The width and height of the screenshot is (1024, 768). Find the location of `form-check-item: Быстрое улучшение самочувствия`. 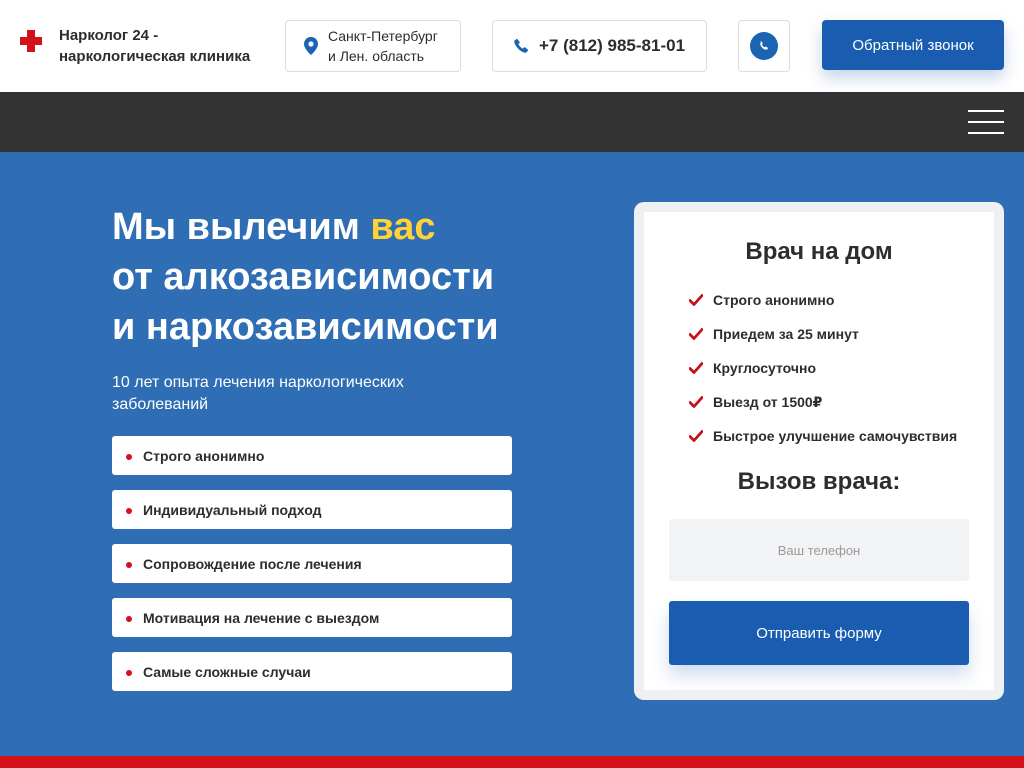

form-check-item: Быстрое улучшение самочувствия is located at coordinates (823, 436).